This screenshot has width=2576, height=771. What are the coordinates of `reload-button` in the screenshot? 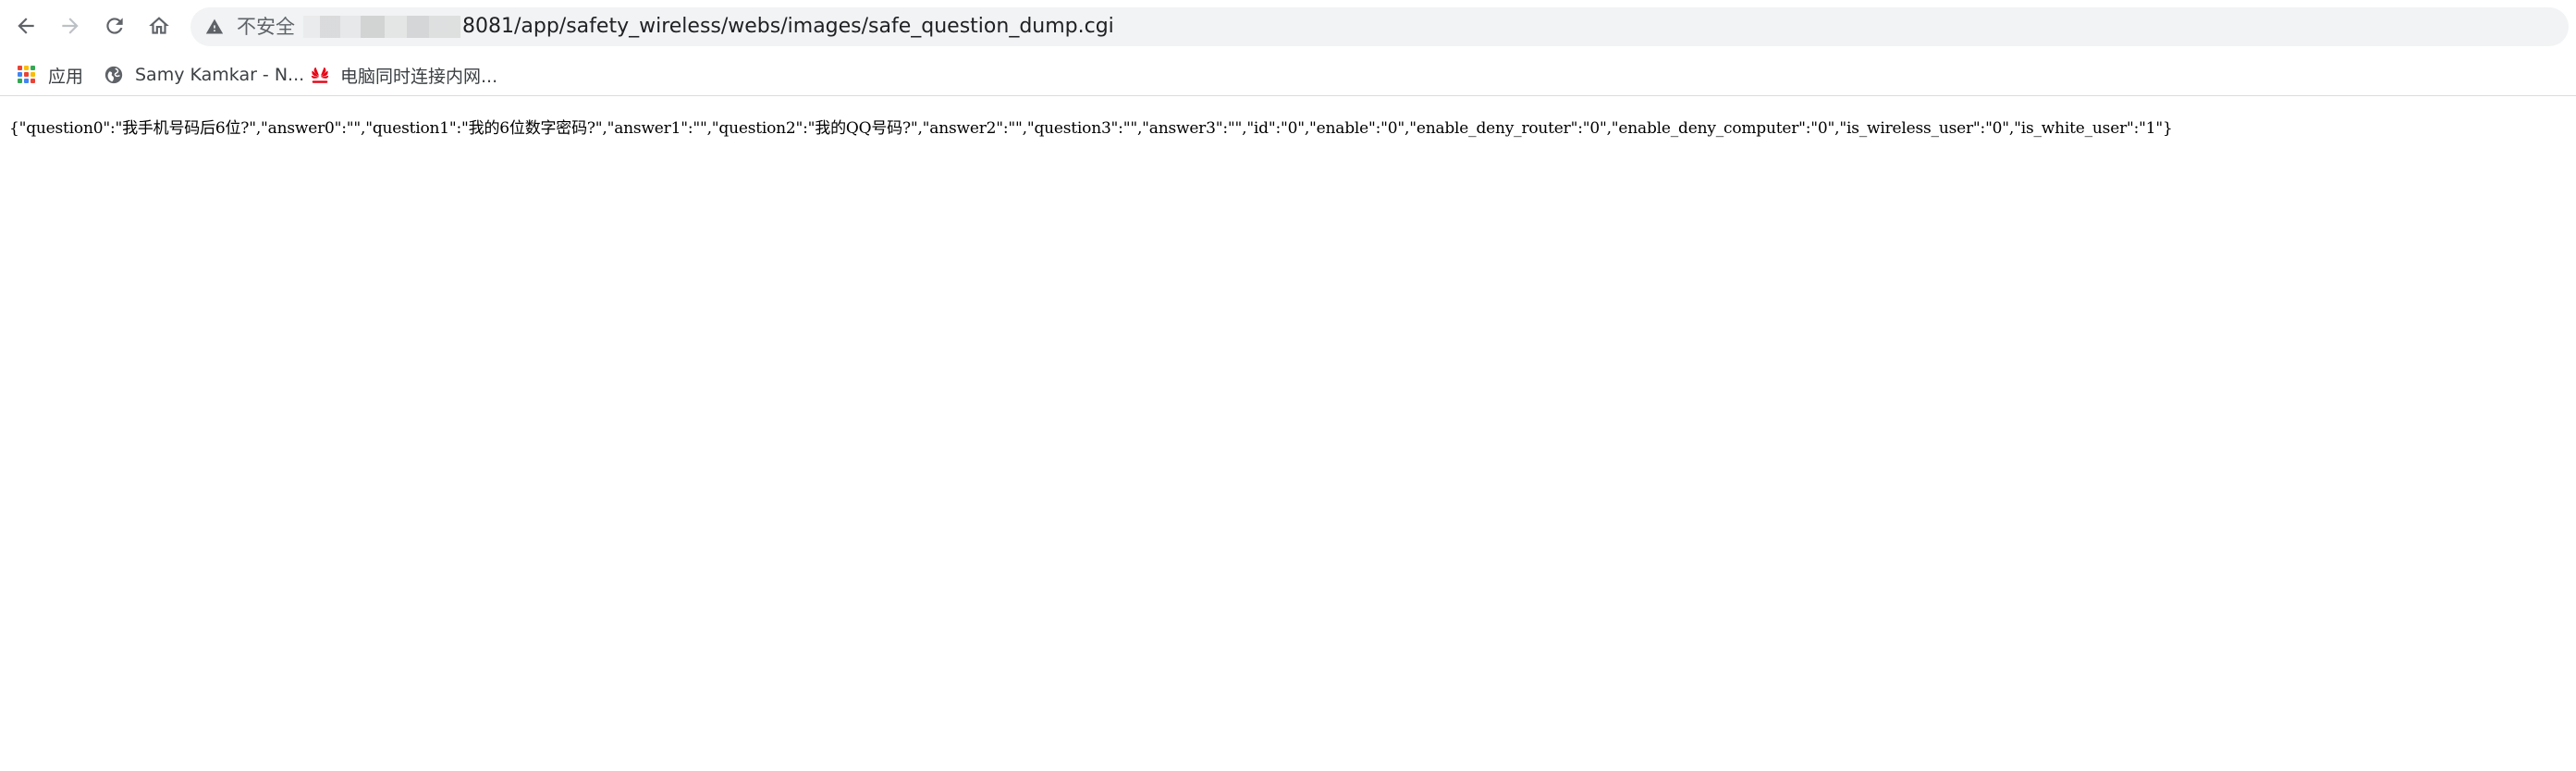 It's located at (114, 25).